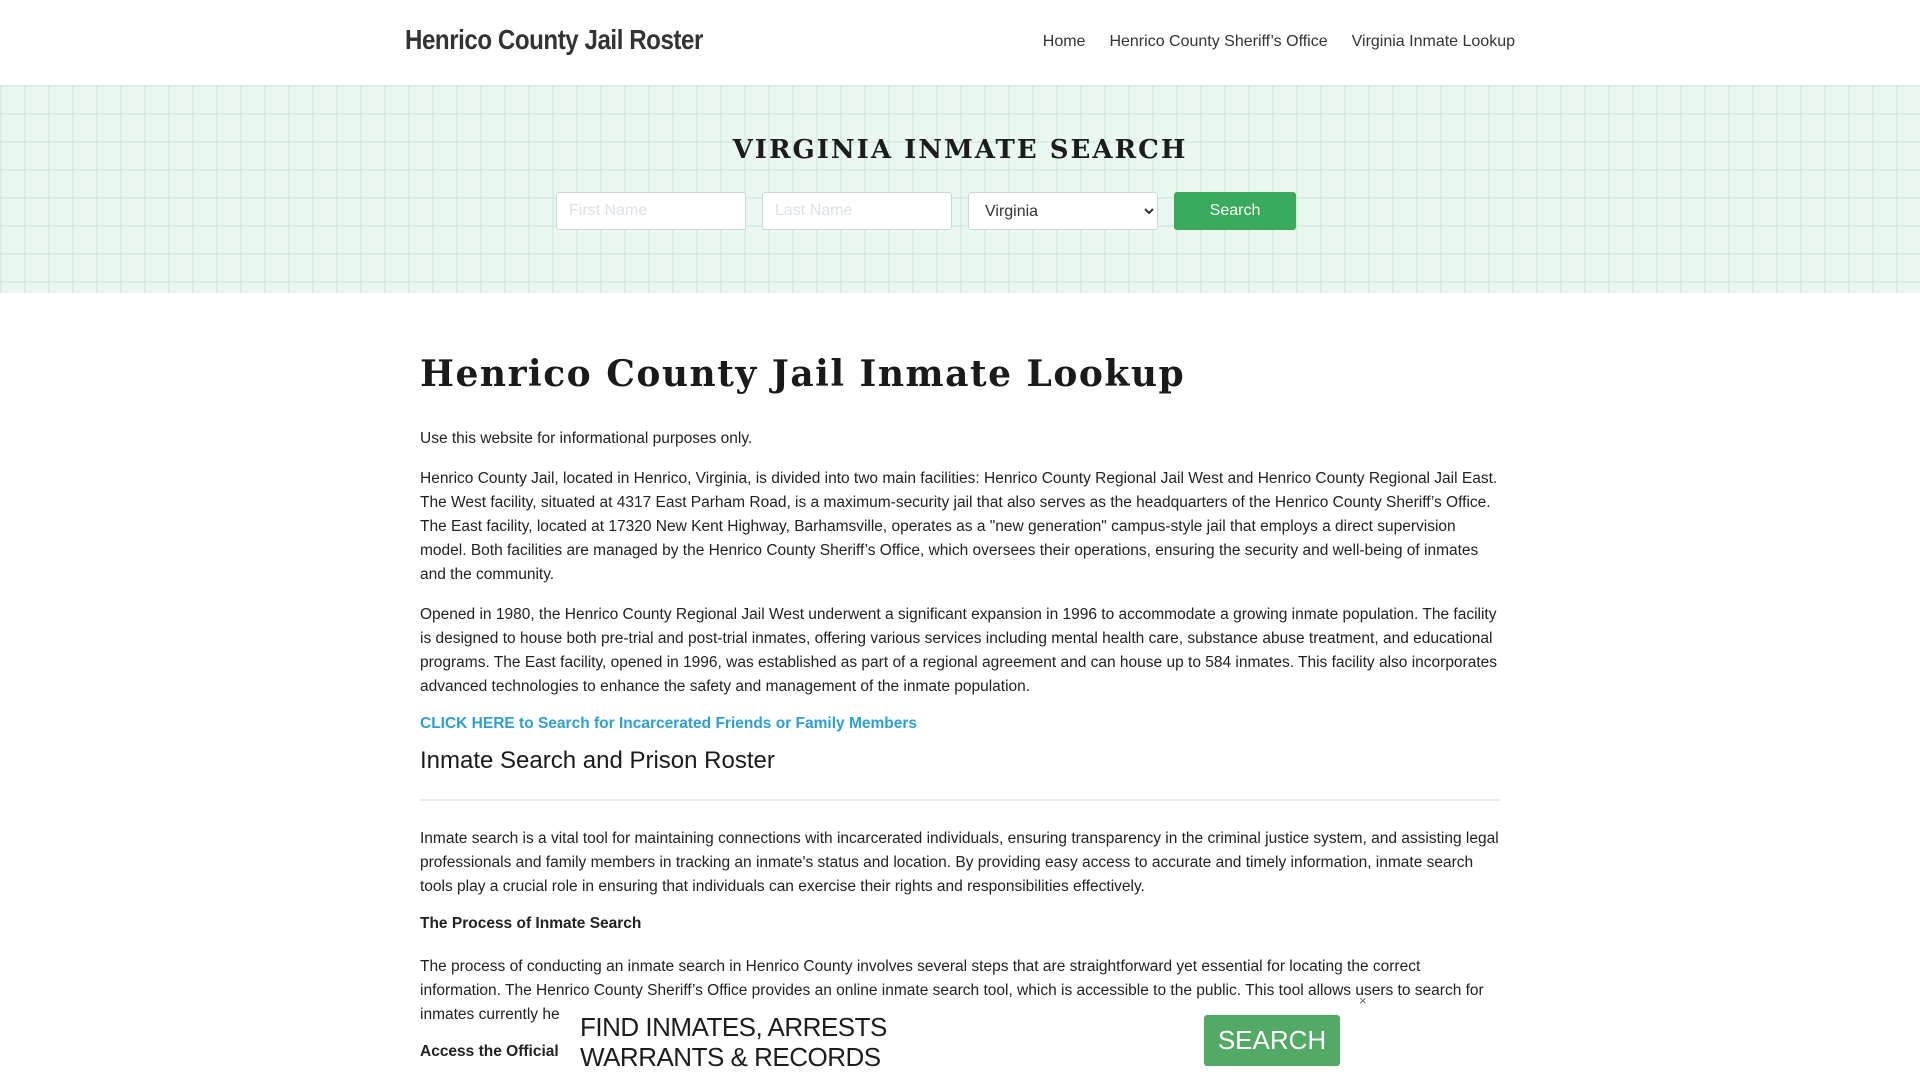 The image size is (1920, 1080). Describe the element at coordinates (1064, 42) in the screenshot. I see `nav-home: Home` at that location.